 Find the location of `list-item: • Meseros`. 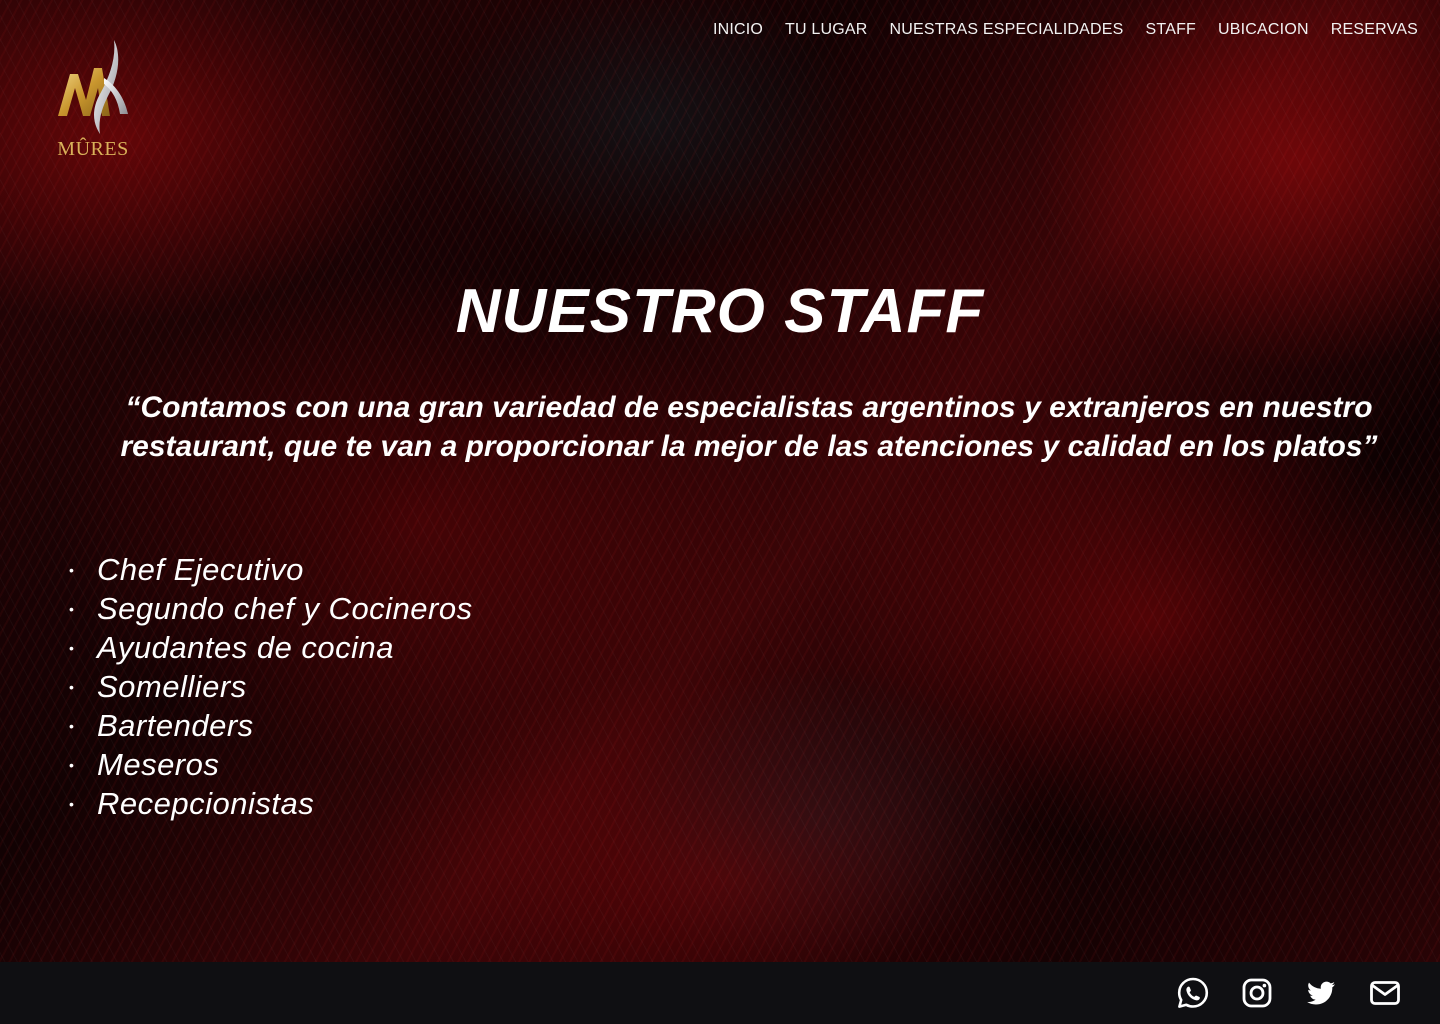

list-item: • Meseros is located at coordinates (269, 764).